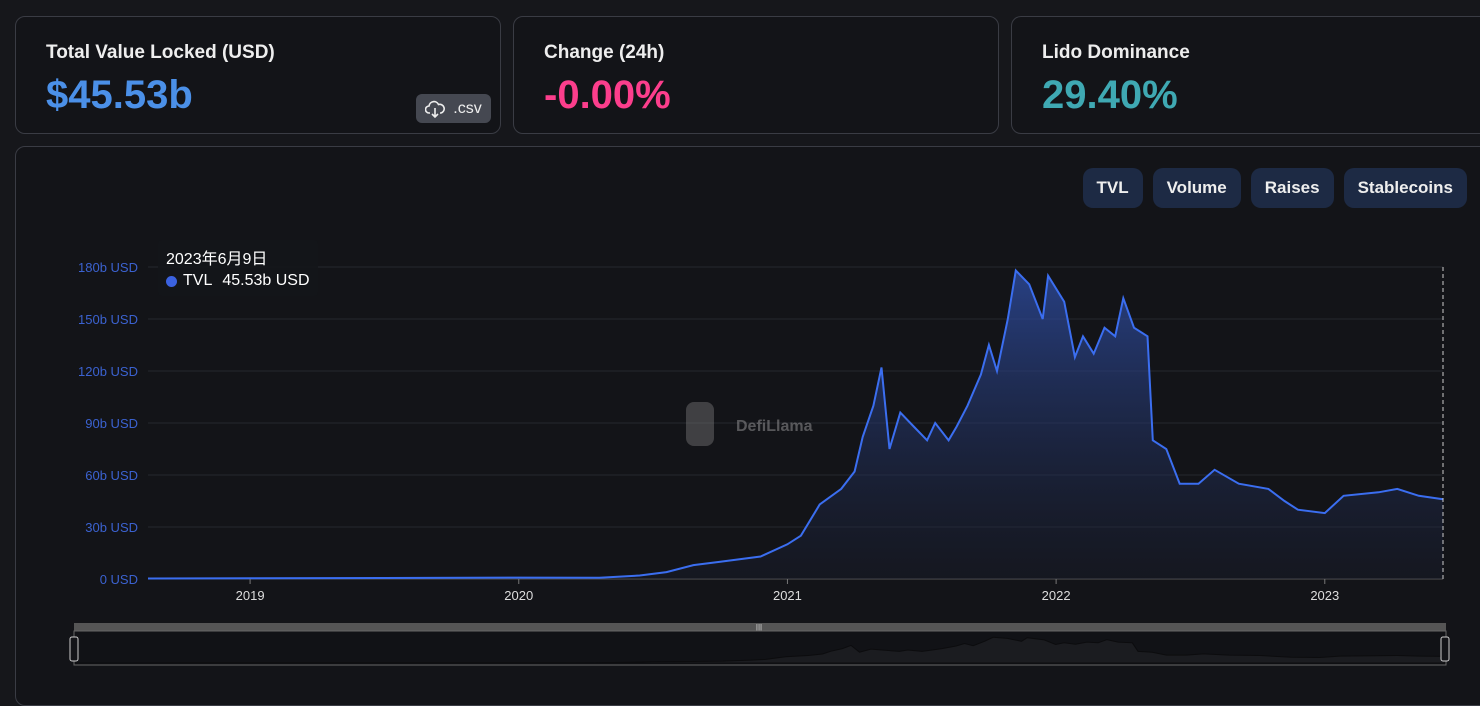  What do you see at coordinates (518, 595) in the screenshot?
I see `x-tick-label: 2020` at bounding box center [518, 595].